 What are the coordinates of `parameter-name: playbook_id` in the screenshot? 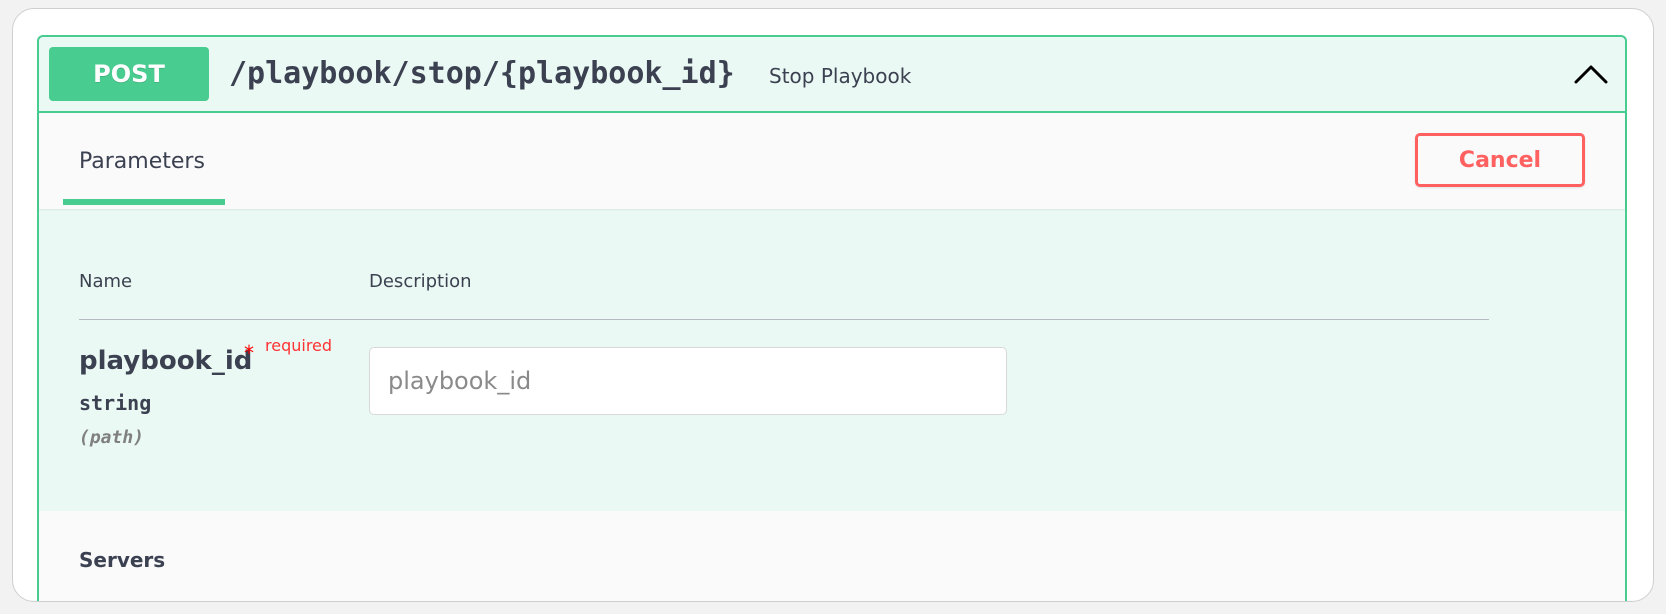 It's located at (166, 361).